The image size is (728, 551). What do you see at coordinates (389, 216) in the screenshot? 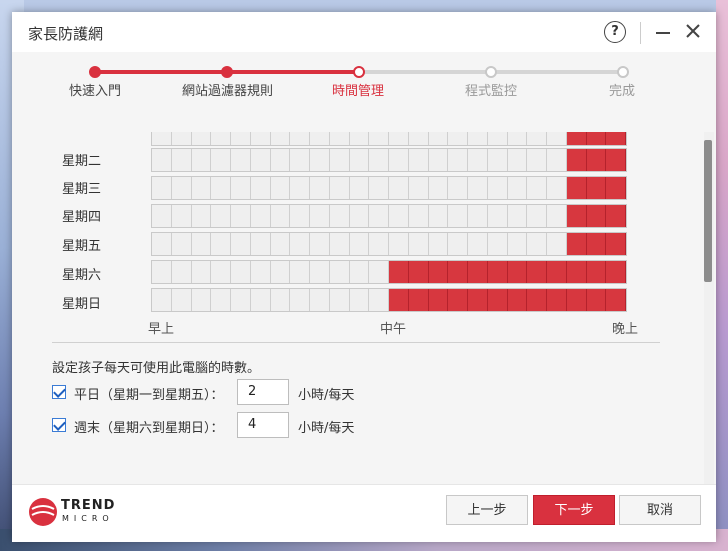
I see `schedule-row-thursday` at bounding box center [389, 216].